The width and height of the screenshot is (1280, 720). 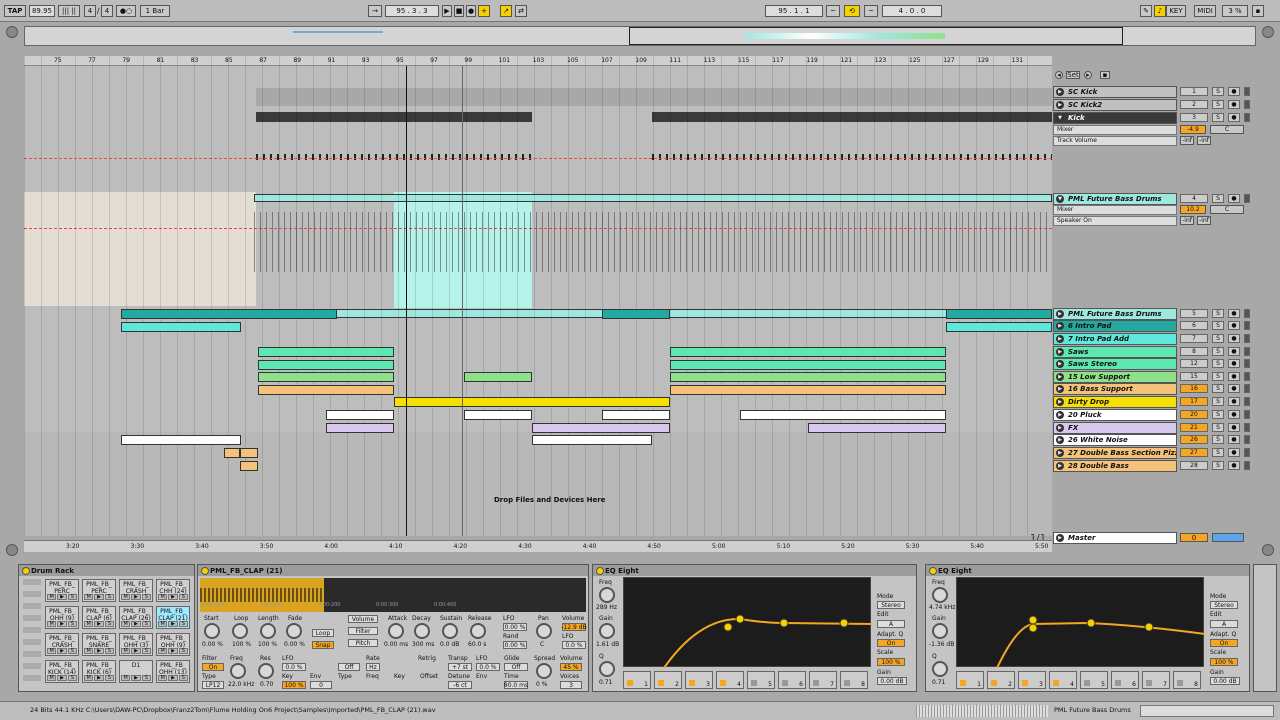 I want to click on res-knob, so click(x=266, y=671).